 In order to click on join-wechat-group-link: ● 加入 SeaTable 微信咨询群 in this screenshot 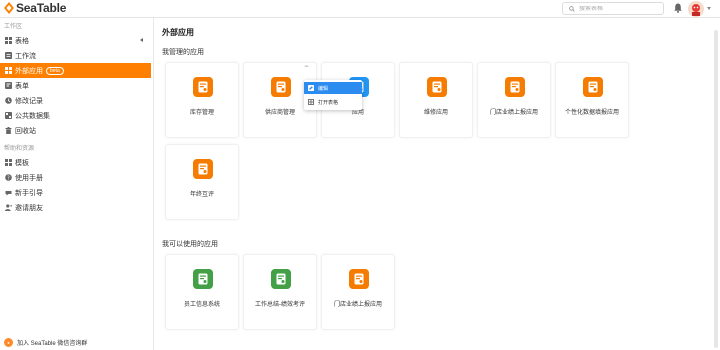, I will do `click(45, 342)`.